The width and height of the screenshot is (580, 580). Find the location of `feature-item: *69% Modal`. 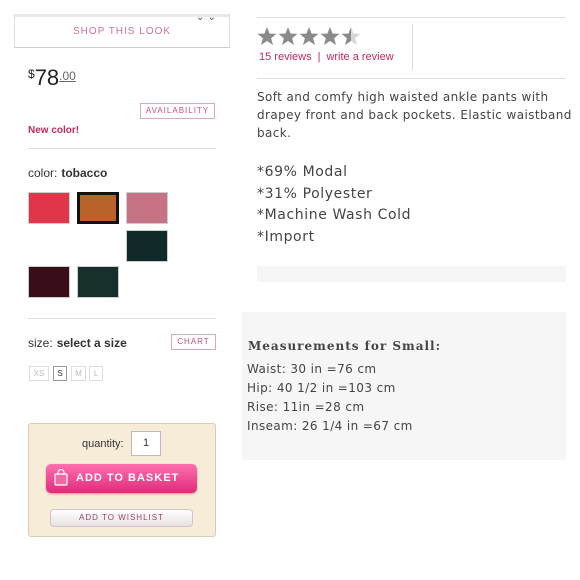

feature-item: *69% Modal is located at coordinates (302, 172).